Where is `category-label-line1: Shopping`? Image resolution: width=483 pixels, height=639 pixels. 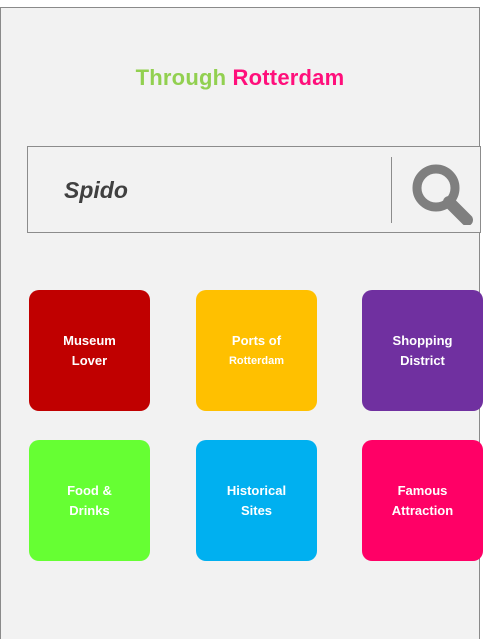 category-label-line1: Shopping is located at coordinates (422, 340).